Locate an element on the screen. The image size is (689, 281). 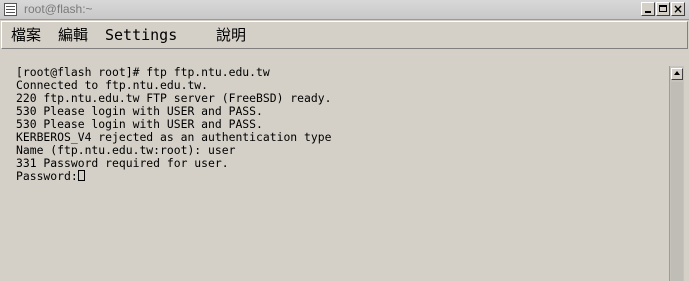
menu-edit: 編輯 is located at coordinates (73, 35).